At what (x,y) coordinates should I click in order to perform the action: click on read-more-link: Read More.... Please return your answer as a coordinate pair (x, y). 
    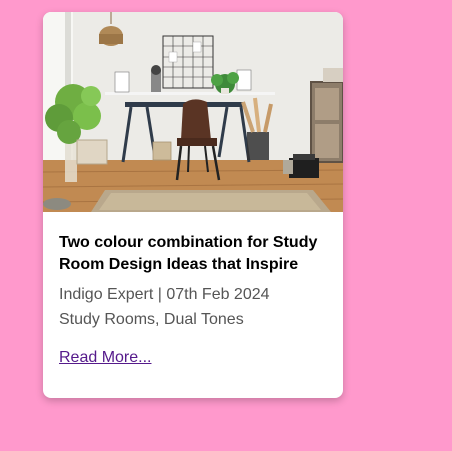
    Looking at the image, I should click on (105, 358).